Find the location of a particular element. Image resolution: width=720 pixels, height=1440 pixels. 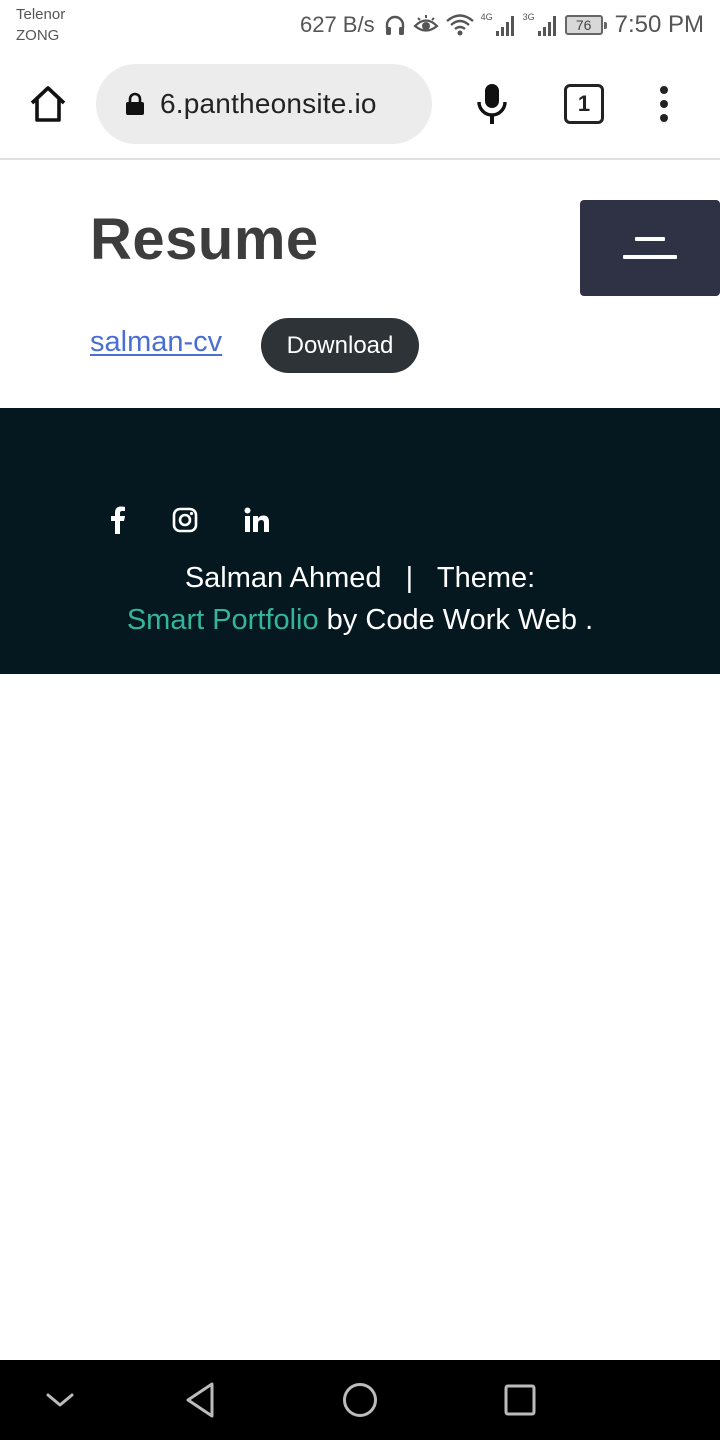

download-button: Download is located at coordinates (340, 345).